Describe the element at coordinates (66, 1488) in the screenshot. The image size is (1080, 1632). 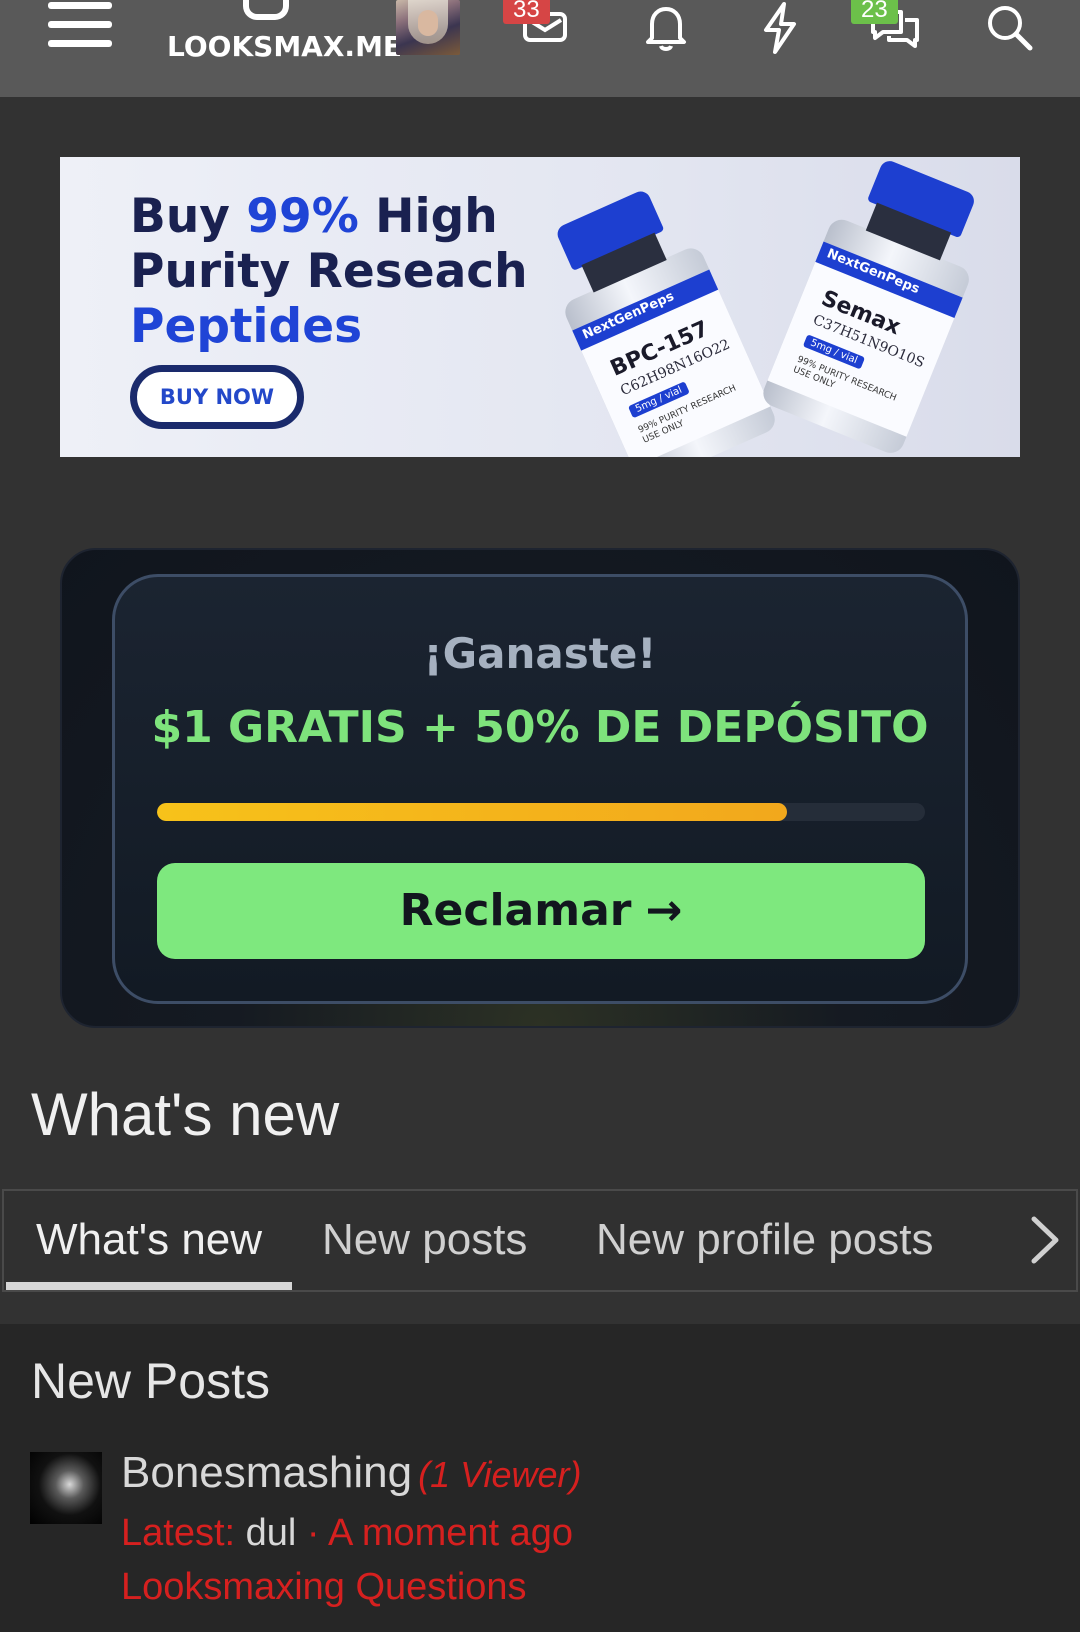
I see `avatar` at that location.